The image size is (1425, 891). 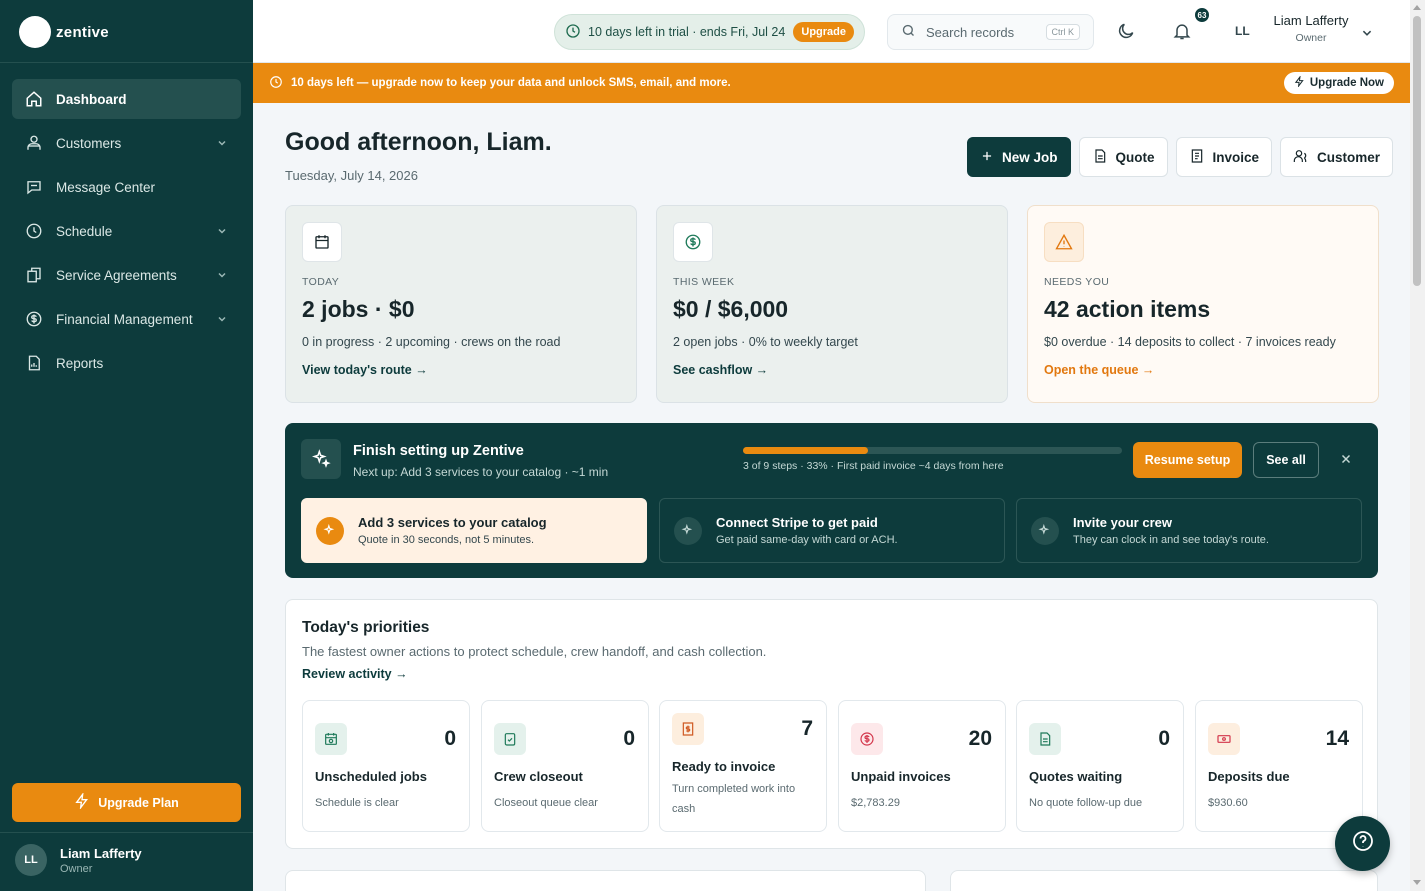 I want to click on topbar-initials: LL, so click(x=1242, y=31).